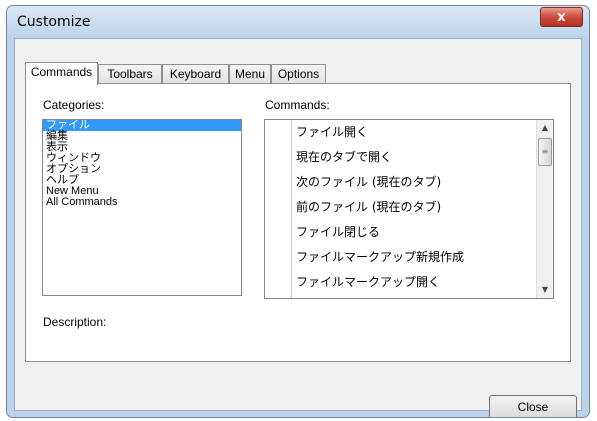 The width and height of the screenshot is (597, 421). I want to click on tab-menu: Menu, so click(250, 74).